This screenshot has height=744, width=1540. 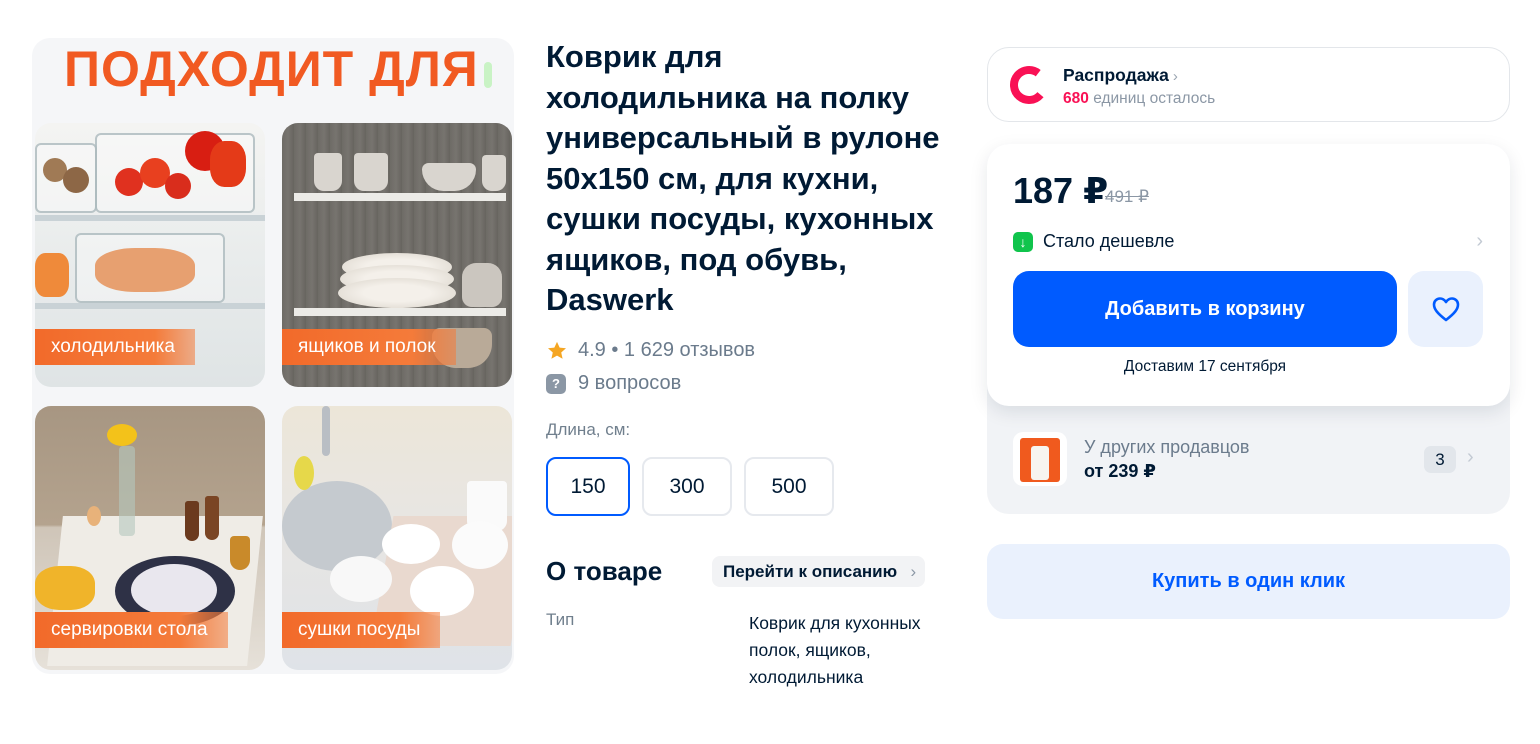 I want to click on sale-remaining-text: единиц осталось, so click(x=1154, y=98).